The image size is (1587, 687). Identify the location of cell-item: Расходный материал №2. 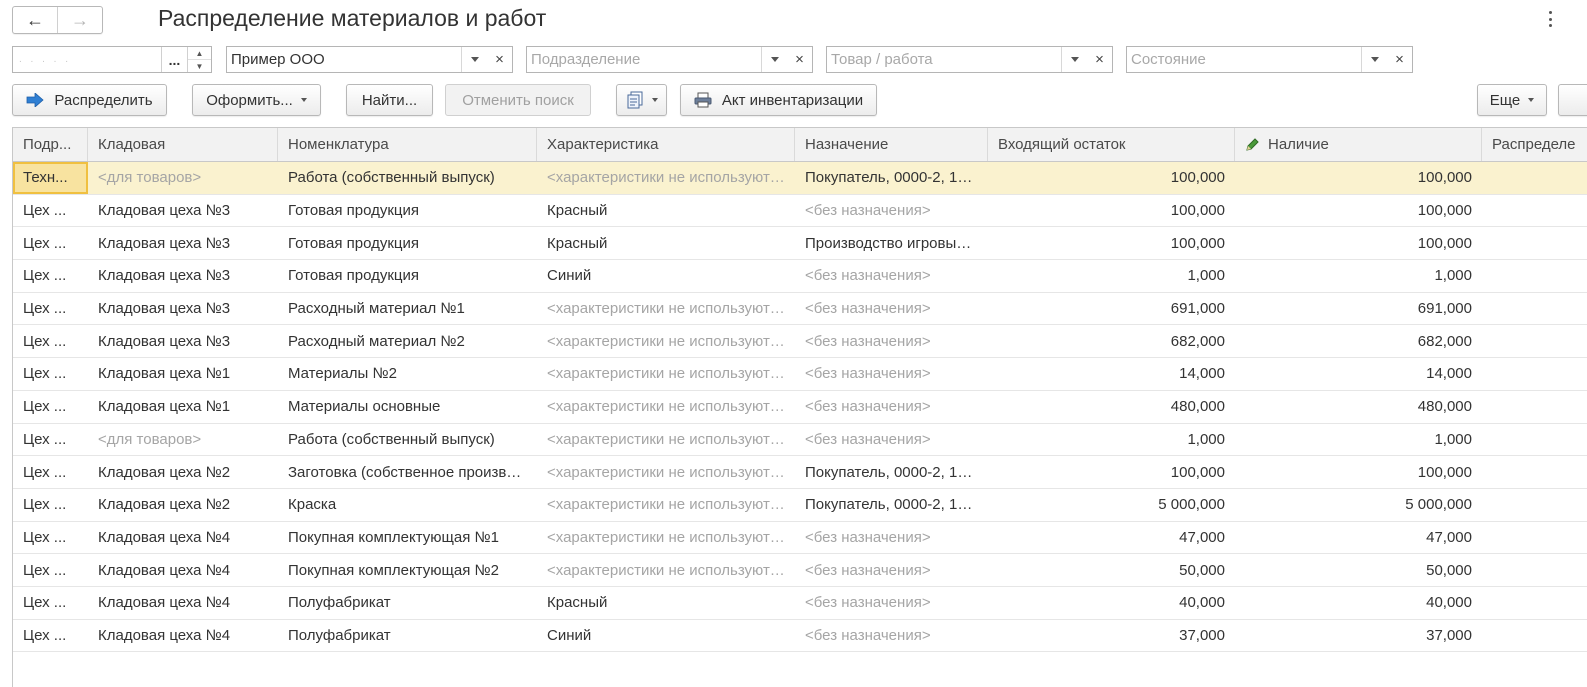
(407, 341).